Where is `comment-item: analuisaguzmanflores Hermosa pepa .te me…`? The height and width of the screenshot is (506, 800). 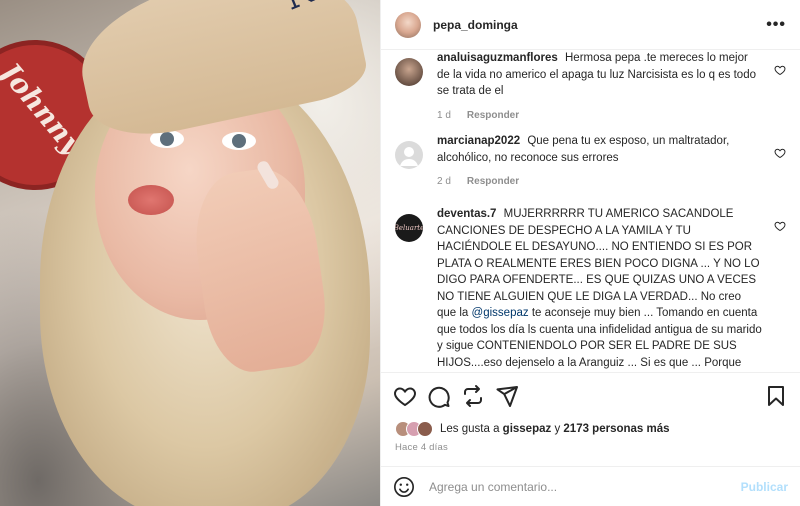 comment-item: analuisaguzmanflores Hermosa pepa .te me… is located at coordinates (590, 85).